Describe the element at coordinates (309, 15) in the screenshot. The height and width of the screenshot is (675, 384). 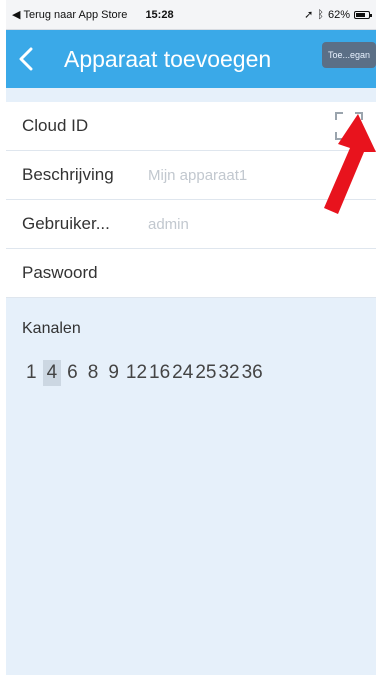
I see `location-icon: ➚` at that location.